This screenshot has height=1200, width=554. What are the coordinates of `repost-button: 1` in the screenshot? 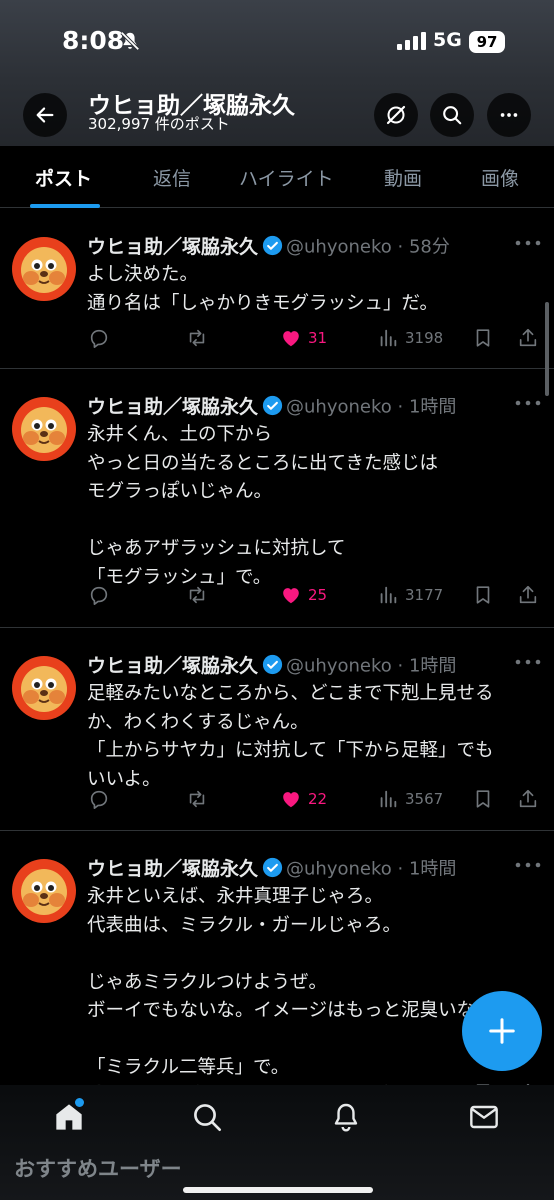 It's located at (205, 1081).